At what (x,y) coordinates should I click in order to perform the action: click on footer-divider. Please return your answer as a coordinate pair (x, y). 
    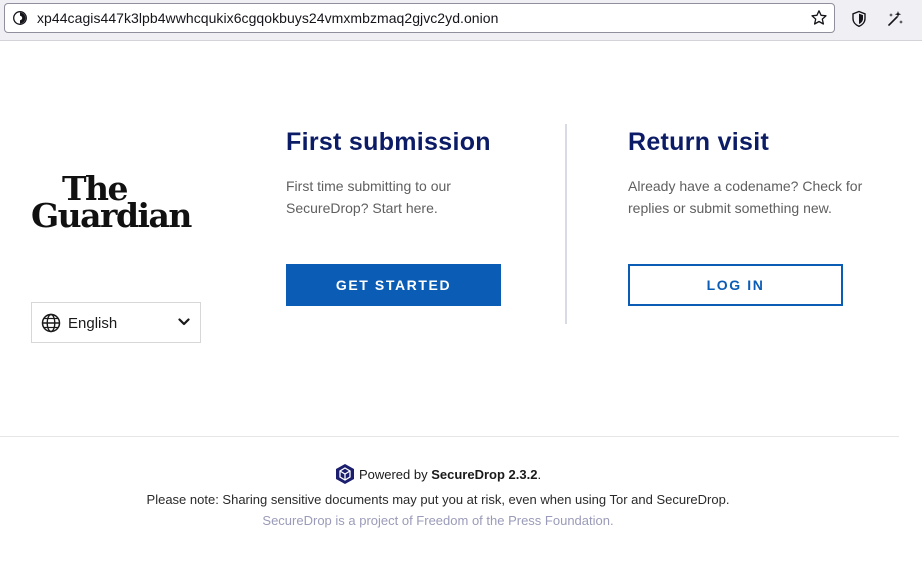
    Looking at the image, I should click on (449, 436).